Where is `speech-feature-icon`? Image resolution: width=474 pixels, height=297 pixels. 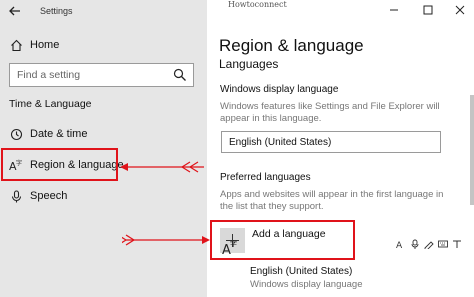 speech-feature-icon is located at coordinates (415, 242).